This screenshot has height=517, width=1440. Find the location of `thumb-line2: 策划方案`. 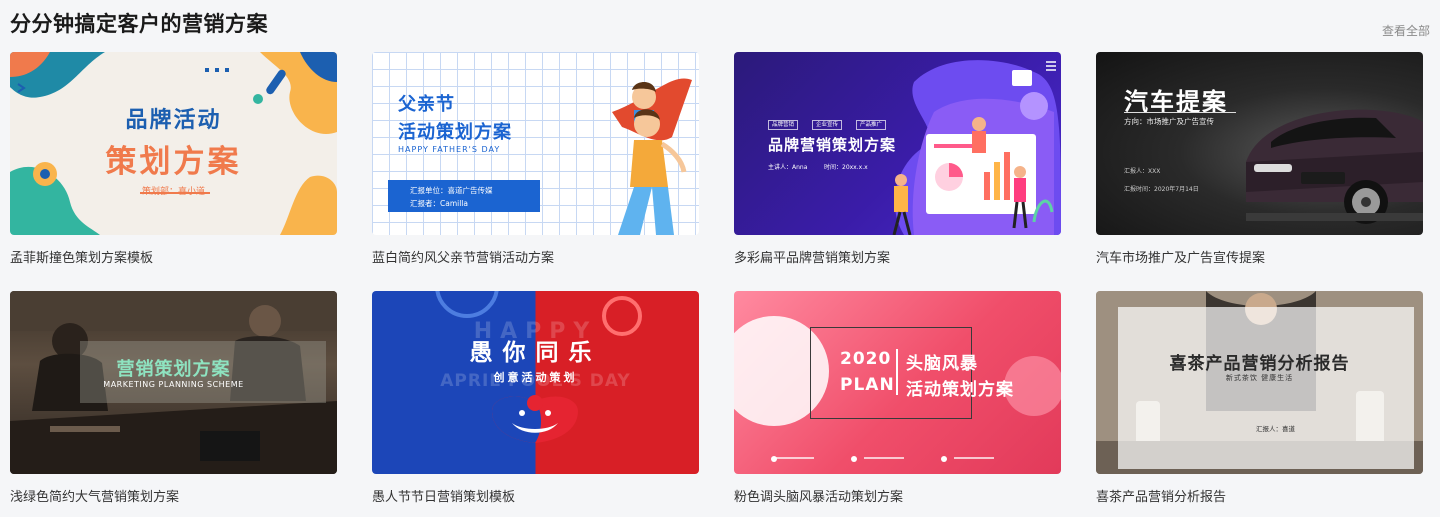

thumb-line2: 策划方案 is located at coordinates (173, 162).